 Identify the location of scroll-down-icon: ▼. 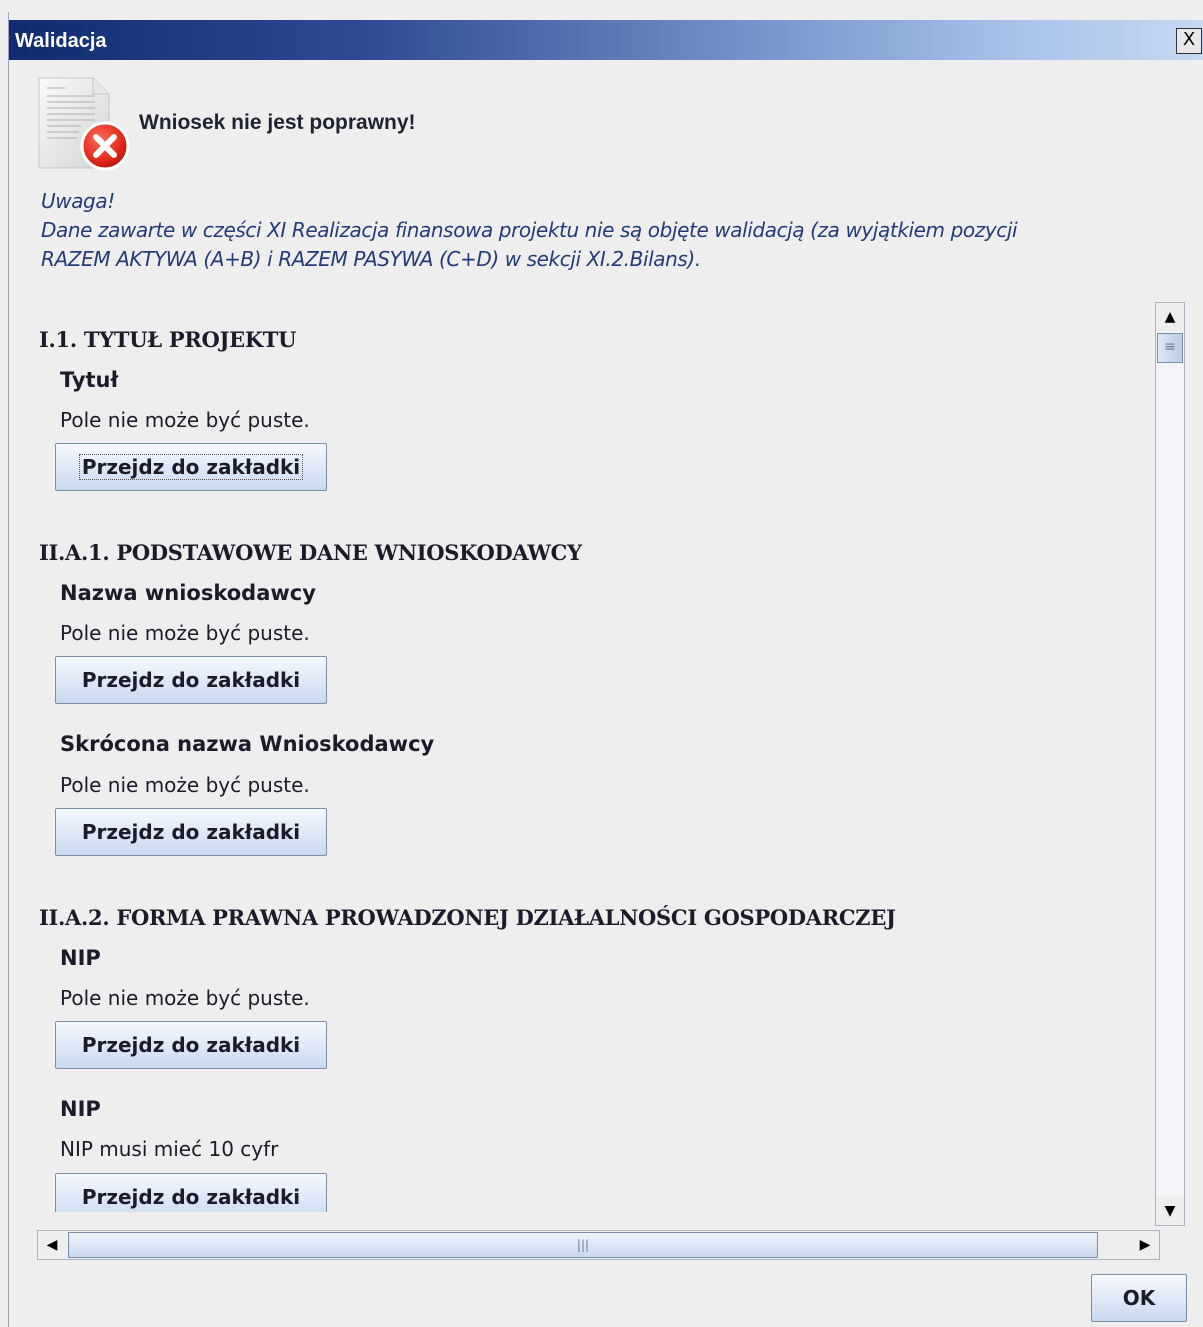
(1170, 1211).